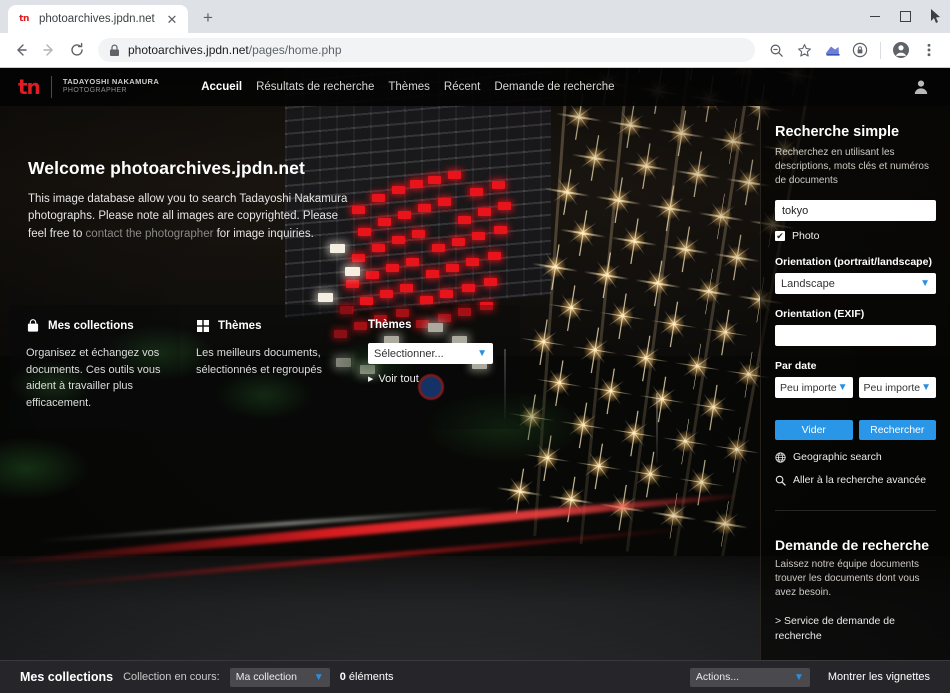 The width and height of the screenshot is (950, 693). I want to click on browser-tab: tn photoarchives.jpdn.net ✕, so click(98, 19).